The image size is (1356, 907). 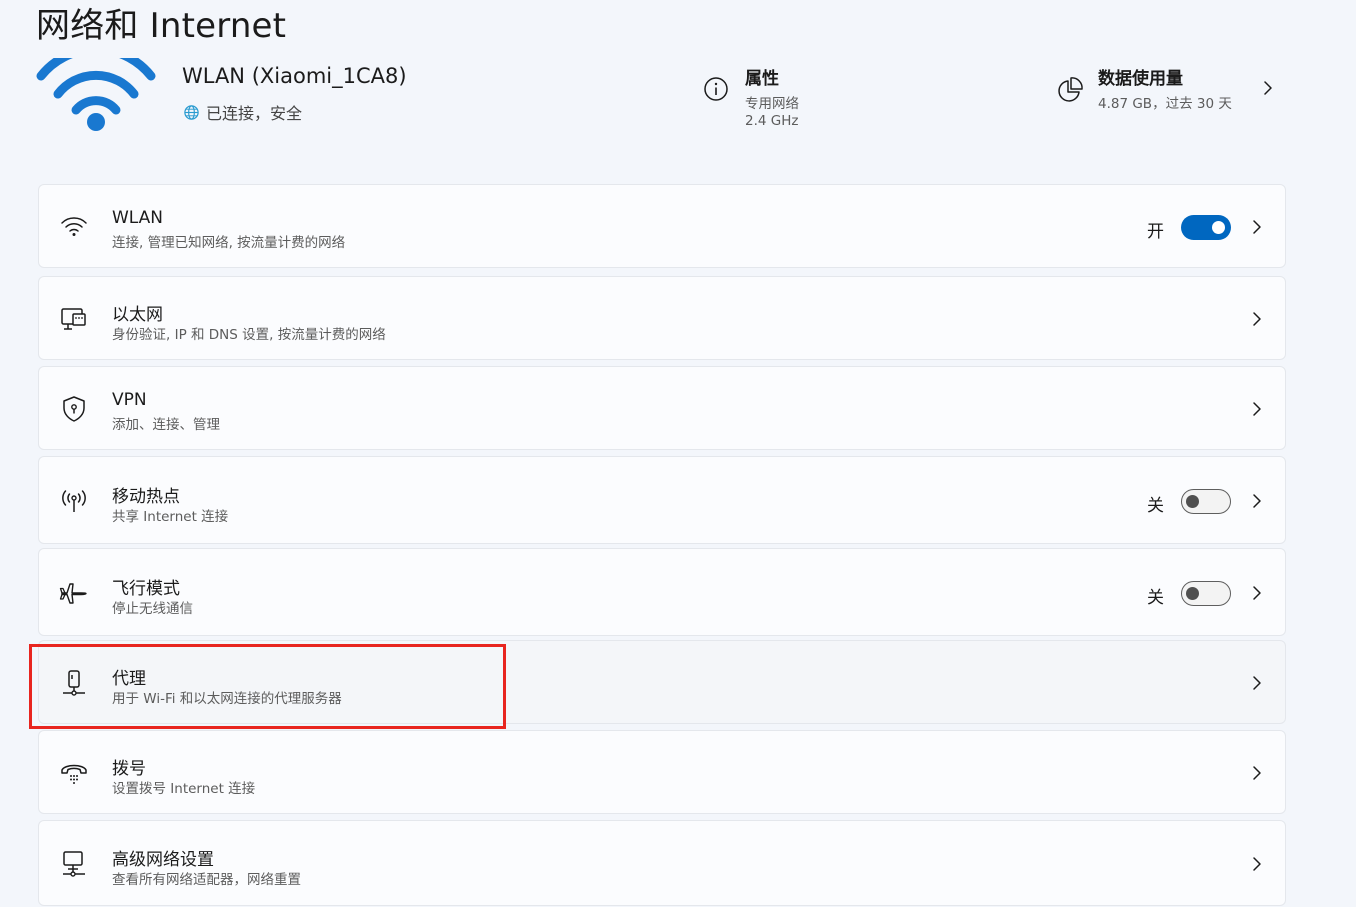 What do you see at coordinates (74, 409) in the screenshot?
I see `shield-icon` at bounding box center [74, 409].